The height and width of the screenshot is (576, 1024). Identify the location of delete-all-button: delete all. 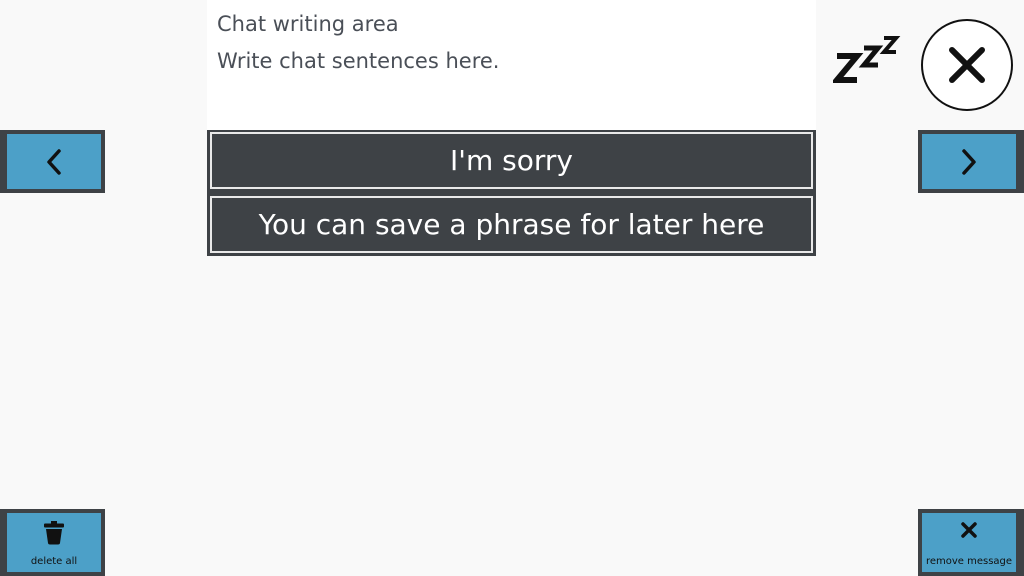
(52, 542).